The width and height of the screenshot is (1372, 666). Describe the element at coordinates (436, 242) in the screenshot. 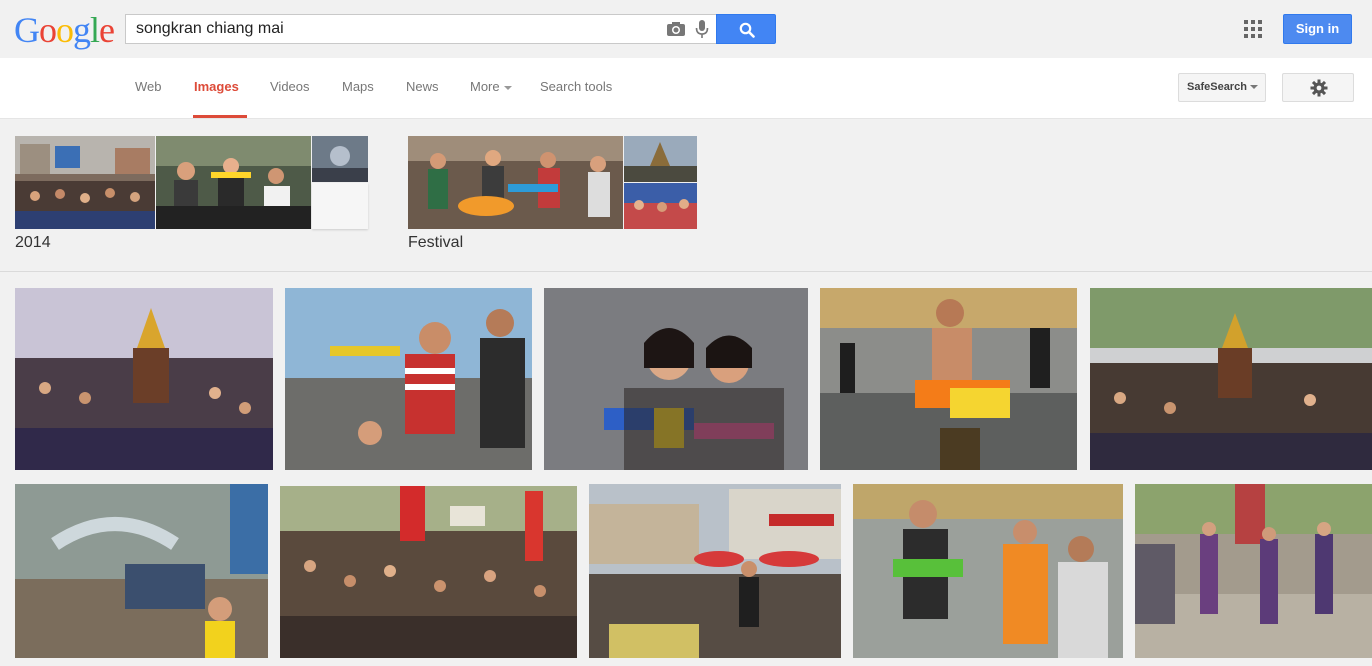

I see `collection-label: Festival` at that location.